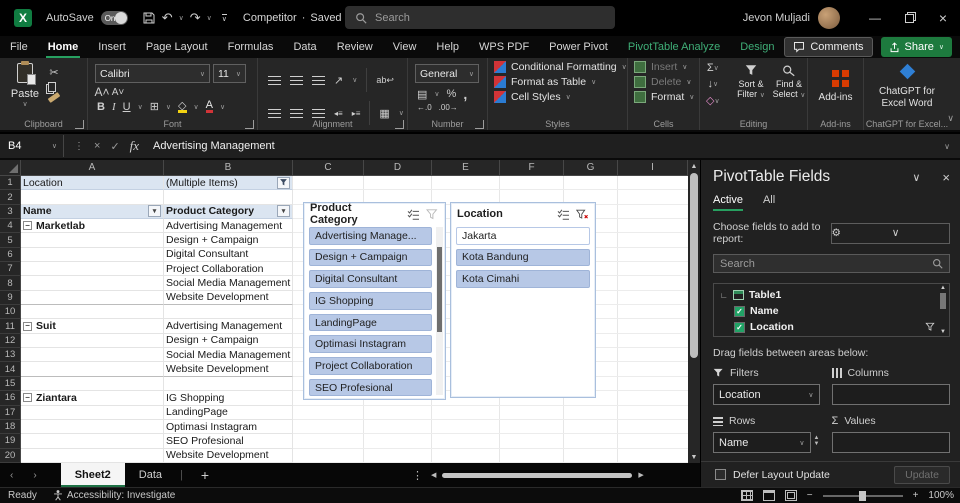 Image resolution: width=960 pixels, height=503 pixels. I want to click on row-number: 14, so click(10, 369).